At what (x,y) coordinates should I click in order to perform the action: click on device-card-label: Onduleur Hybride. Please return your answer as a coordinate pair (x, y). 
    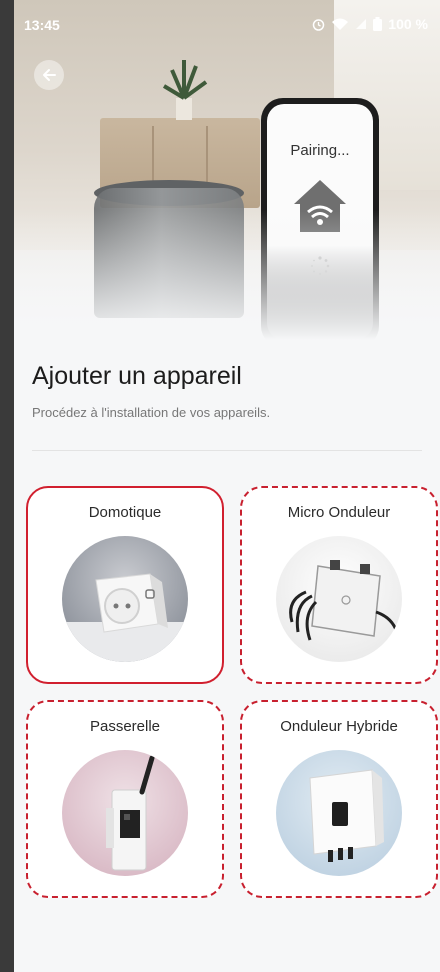
    Looking at the image, I should click on (339, 726).